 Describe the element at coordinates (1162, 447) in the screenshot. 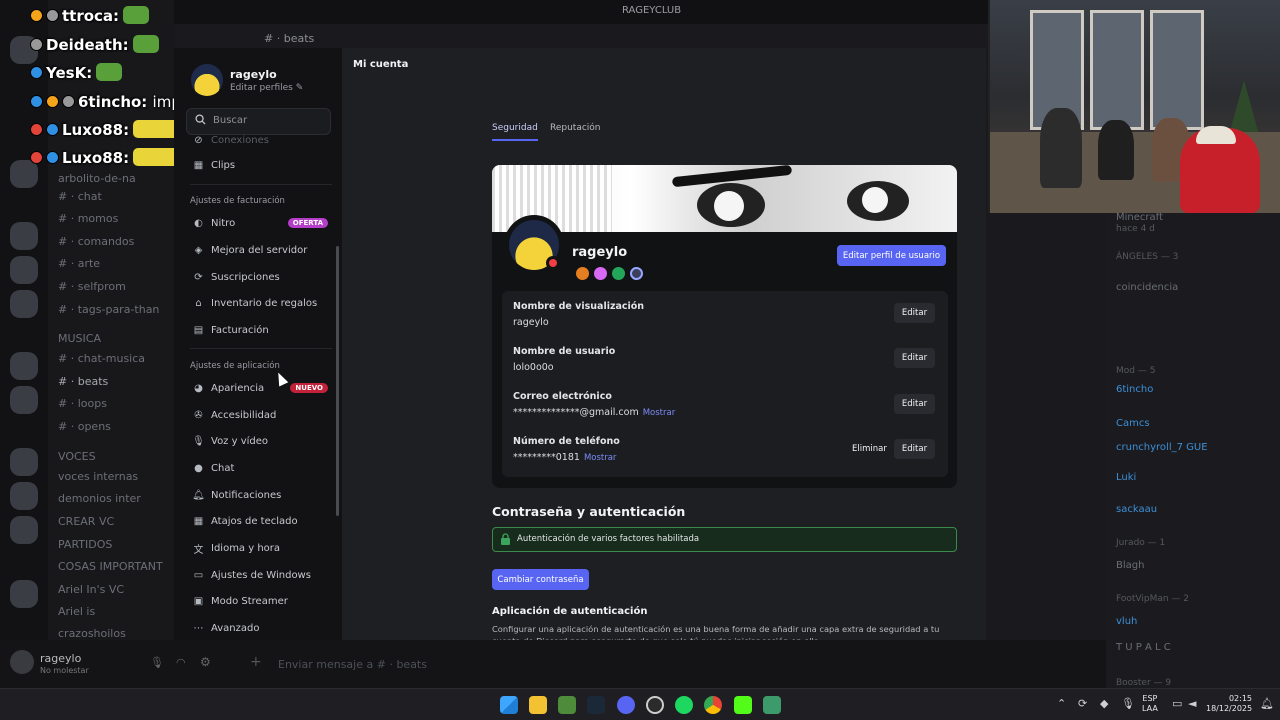

I see `member-item: crunchyroll_7 GUE` at that location.